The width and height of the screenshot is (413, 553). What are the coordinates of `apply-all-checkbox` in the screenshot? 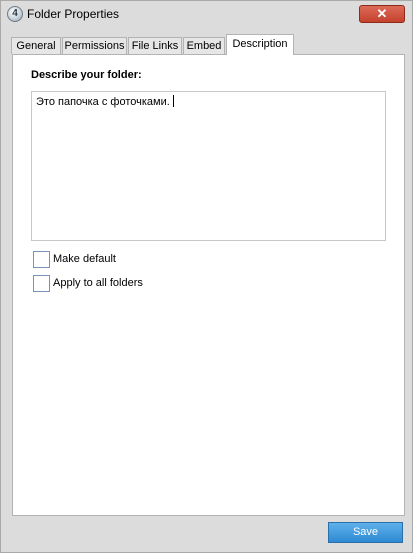 It's located at (41, 283).